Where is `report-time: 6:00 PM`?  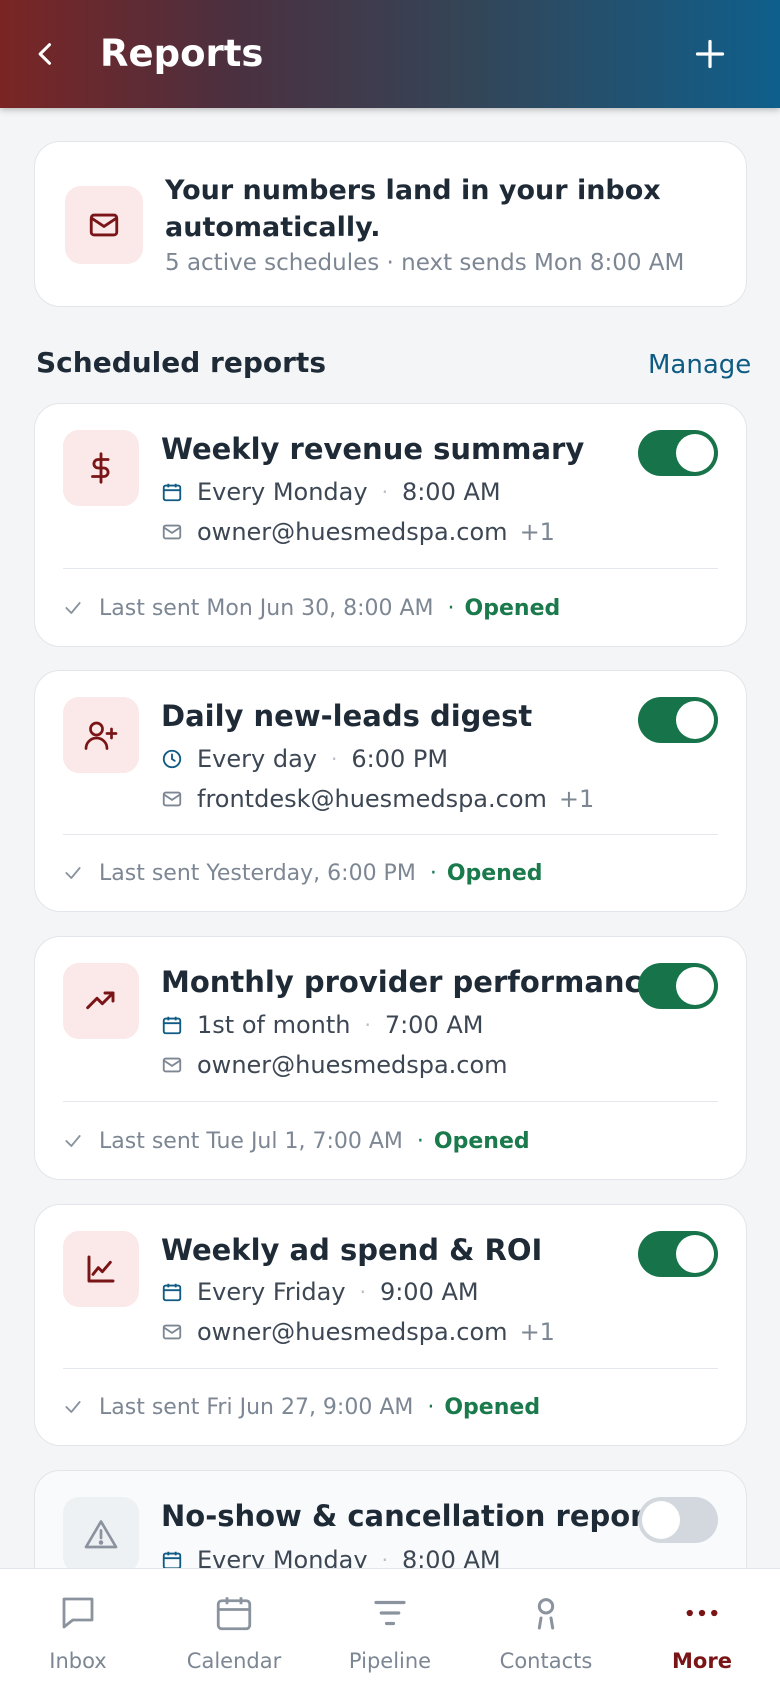 report-time: 6:00 PM is located at coordinates (400, 759).